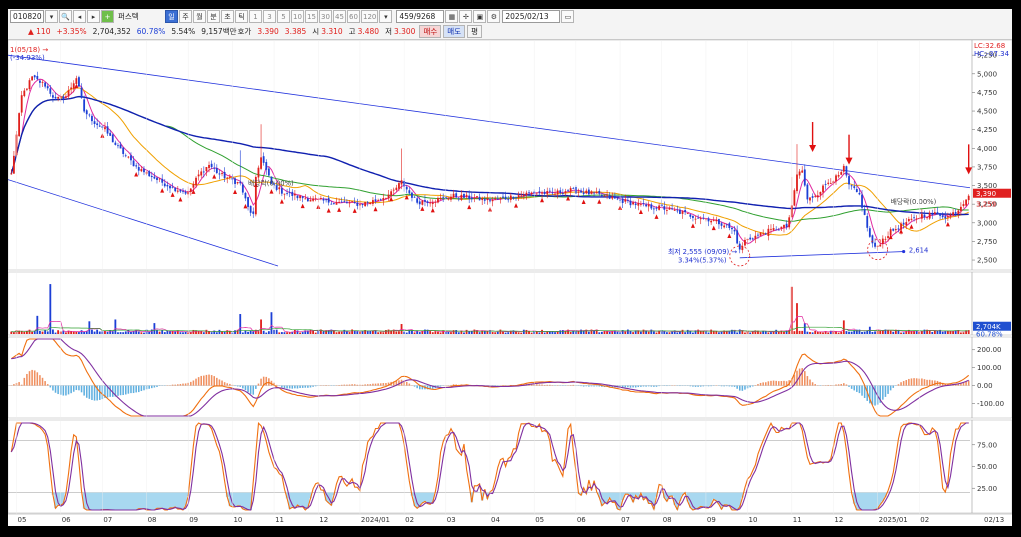  What do you see at coordinates (339, 16) in the screenshot?
I see `interval-45-button: 45` at bounding box center [339, 16].